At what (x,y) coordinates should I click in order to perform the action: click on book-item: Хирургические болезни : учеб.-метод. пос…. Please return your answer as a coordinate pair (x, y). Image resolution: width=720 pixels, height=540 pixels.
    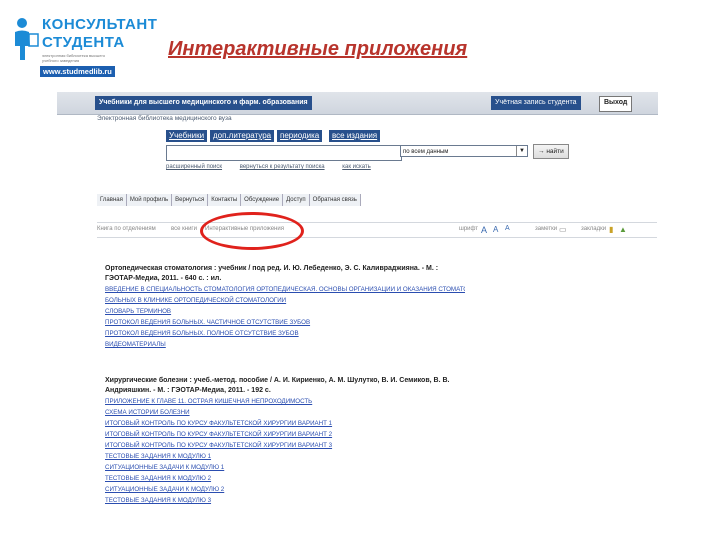
    Looking at the image, I should click on (285, 441).